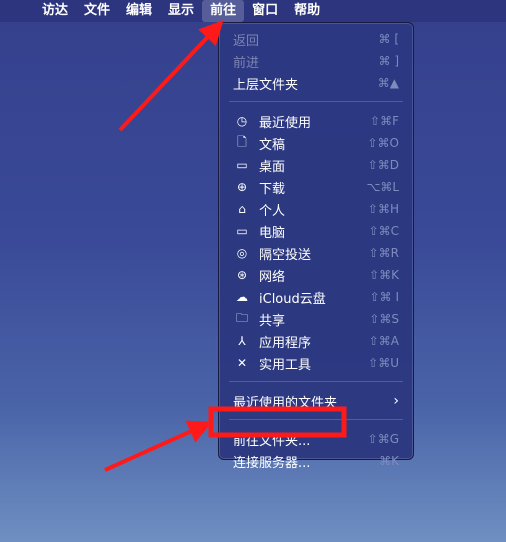  What do you see at coordinates (277, 422) in the screenshot?
I see `red-highlight-box` at bounding box center [277, 422].